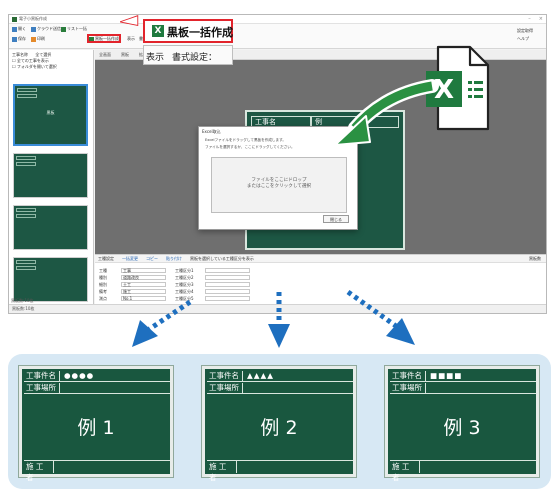 This screenshot has width=558, height=494. What do you see at coordinates (104, 38) in the screenshot?
I see `highlight-frame` at bounding box center [104, 38].